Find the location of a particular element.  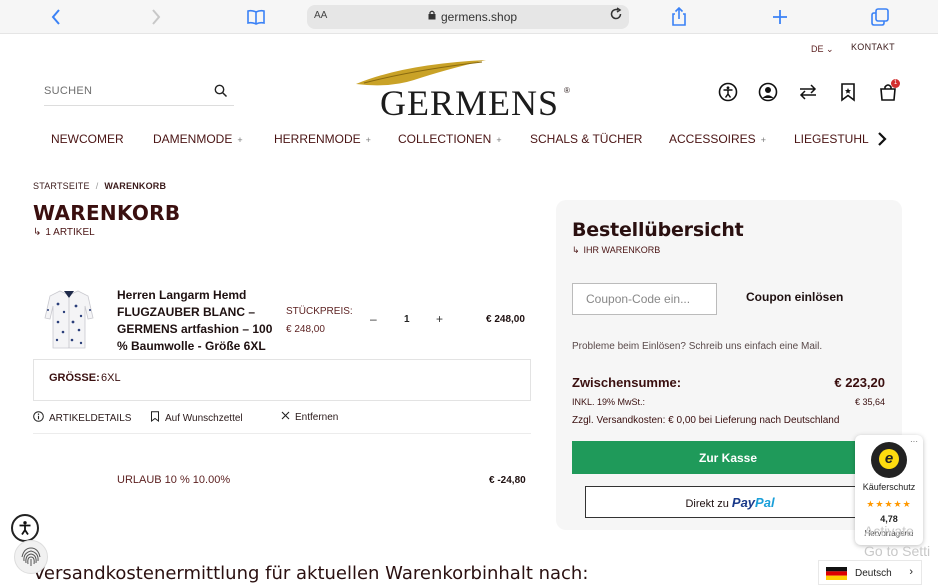

cart-item-count-text: 1 ARTIKEL is located at coordinates (70, 232).